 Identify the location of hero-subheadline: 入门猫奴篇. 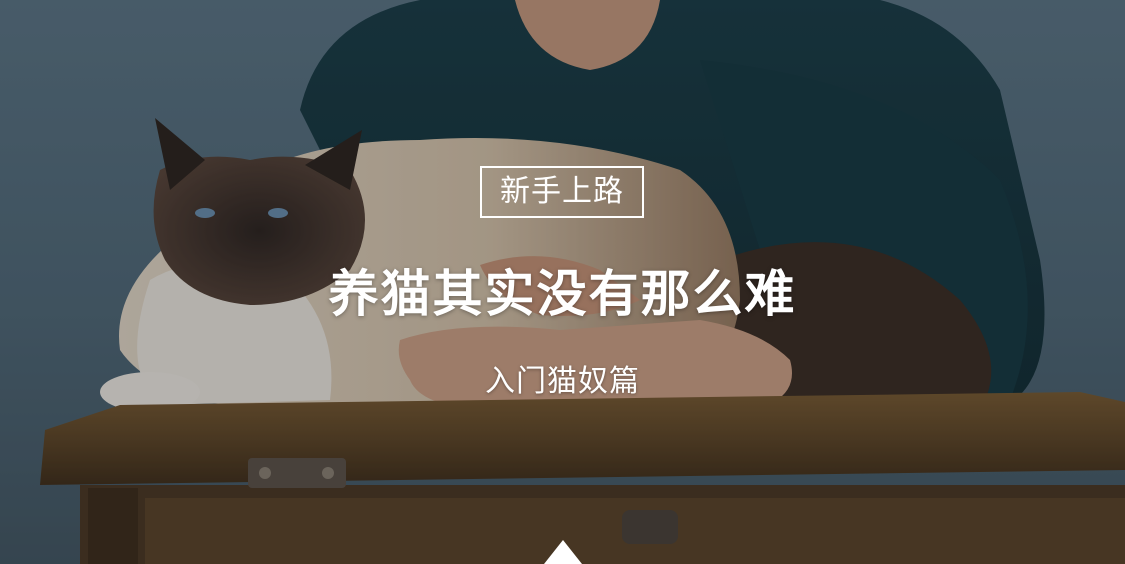
(562, 381).